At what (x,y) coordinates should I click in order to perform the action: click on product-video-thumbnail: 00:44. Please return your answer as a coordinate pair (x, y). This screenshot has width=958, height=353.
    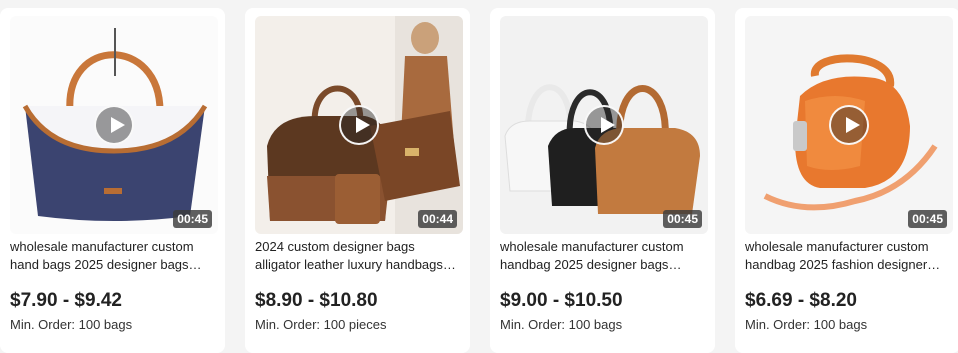
    Looking at the image, I should click on (359, 125).